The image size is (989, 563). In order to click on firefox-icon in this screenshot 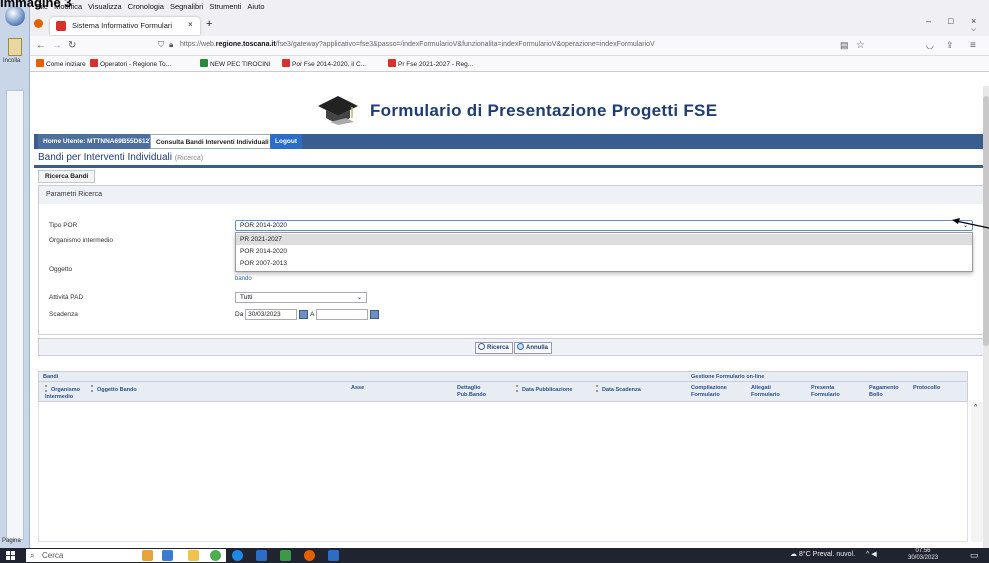, I will do `click(38, 23)`.